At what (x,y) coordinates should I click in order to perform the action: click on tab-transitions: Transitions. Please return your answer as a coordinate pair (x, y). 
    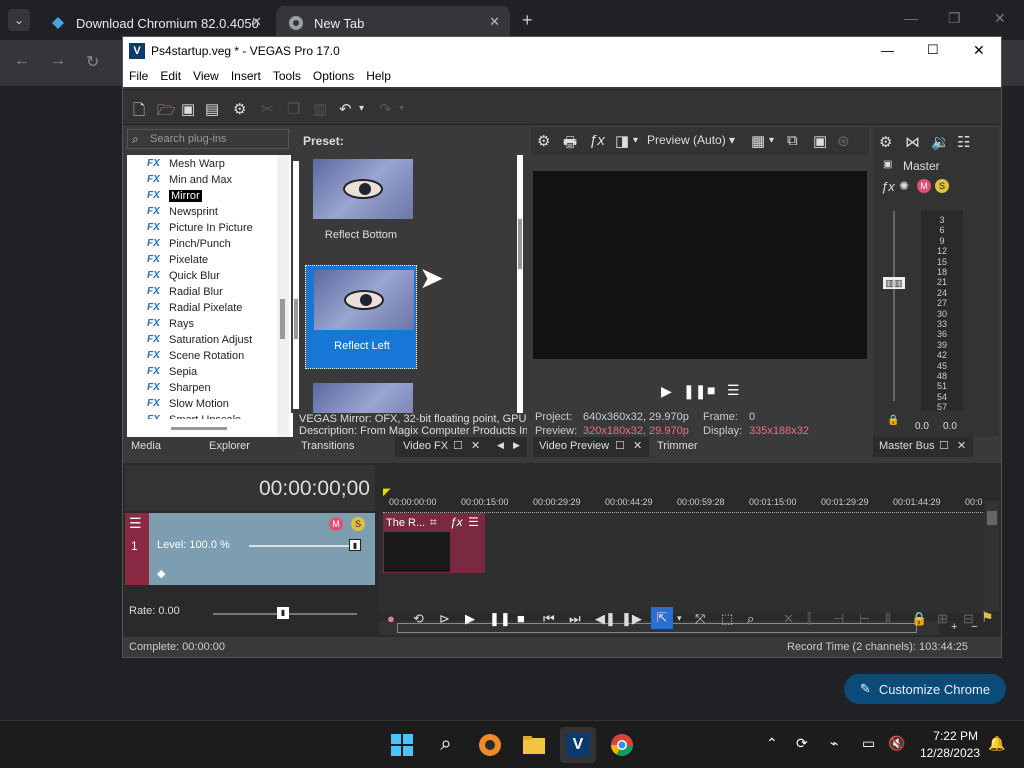
    Looking at the image, I should click on (327, 446).